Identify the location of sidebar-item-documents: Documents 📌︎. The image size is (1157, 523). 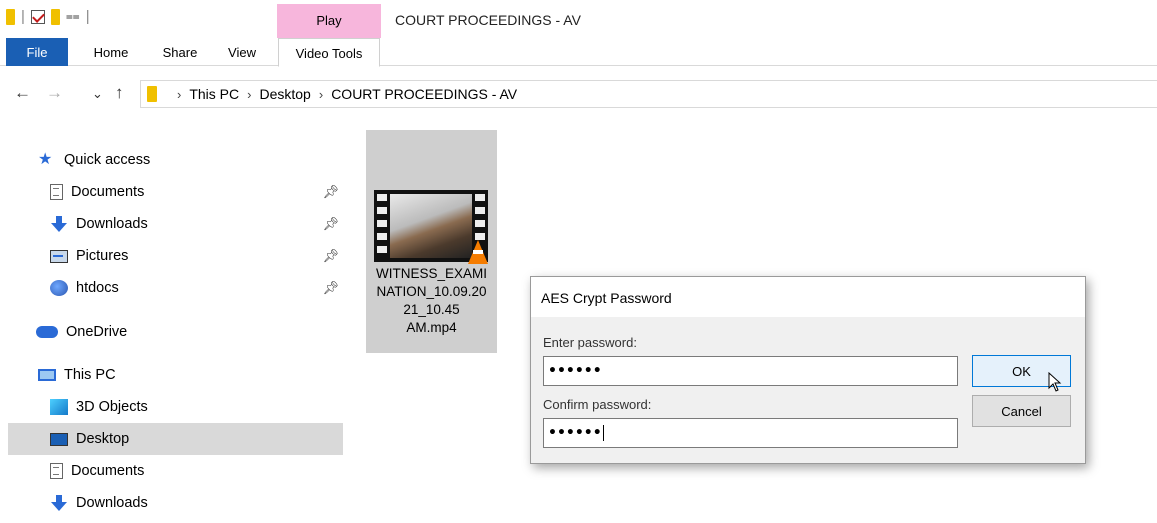
(175, 192).